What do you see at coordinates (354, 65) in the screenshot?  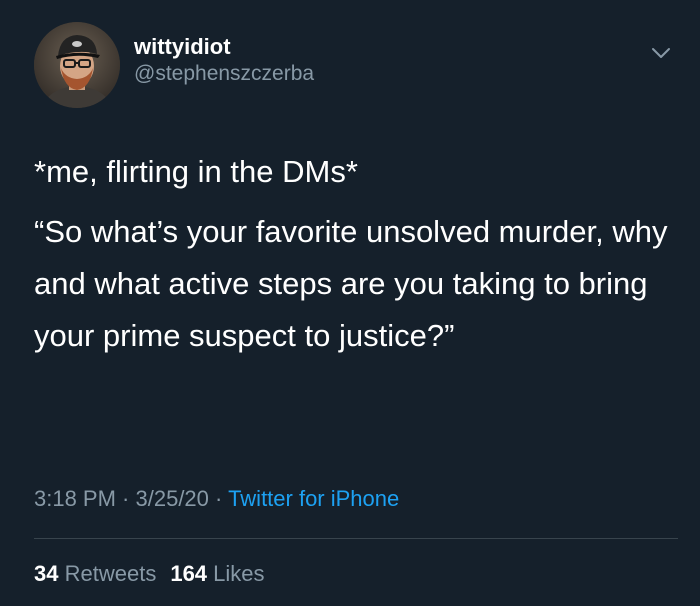 I see `tweet-header: wittyidiot @stephenszczerba` at bounding box center [354, 65].